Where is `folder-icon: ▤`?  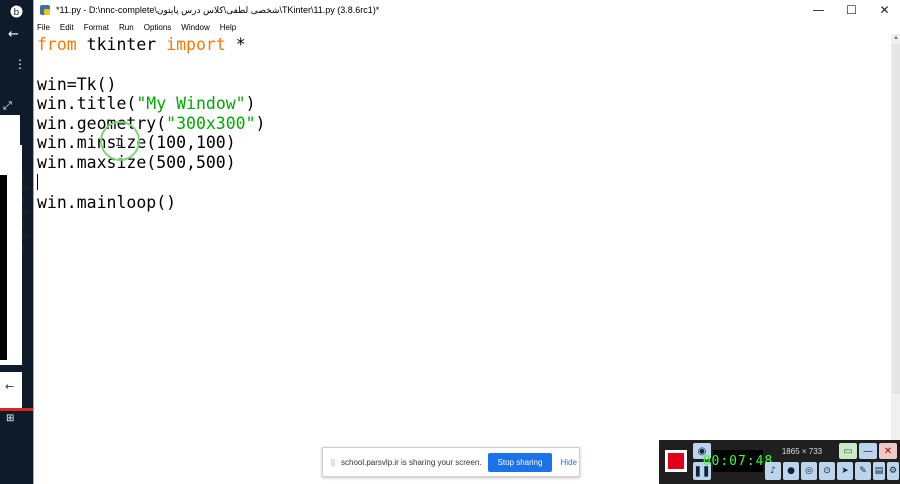 folder-icon: ▤ is located at coordinates (879, 471).